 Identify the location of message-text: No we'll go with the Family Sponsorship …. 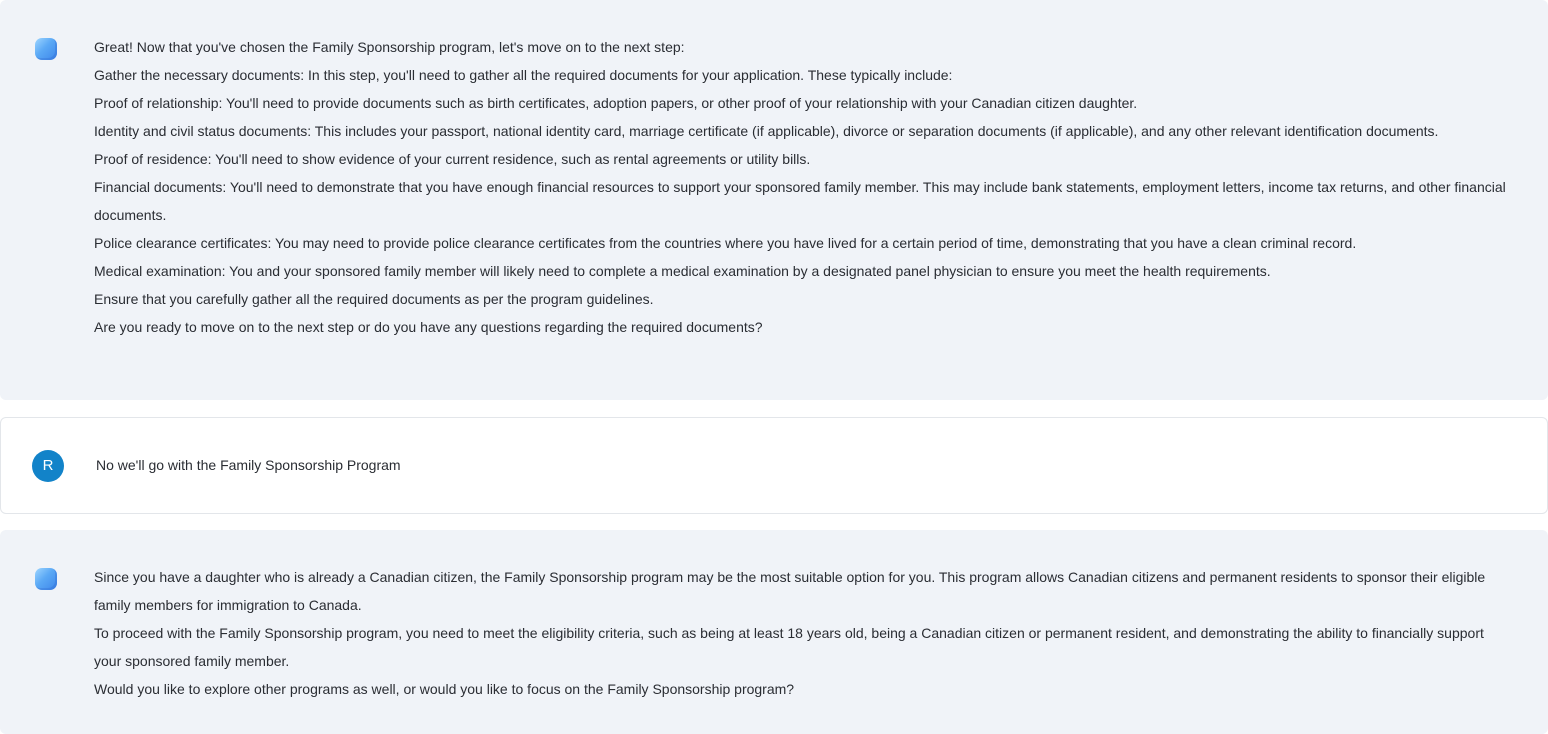
(806, 465).